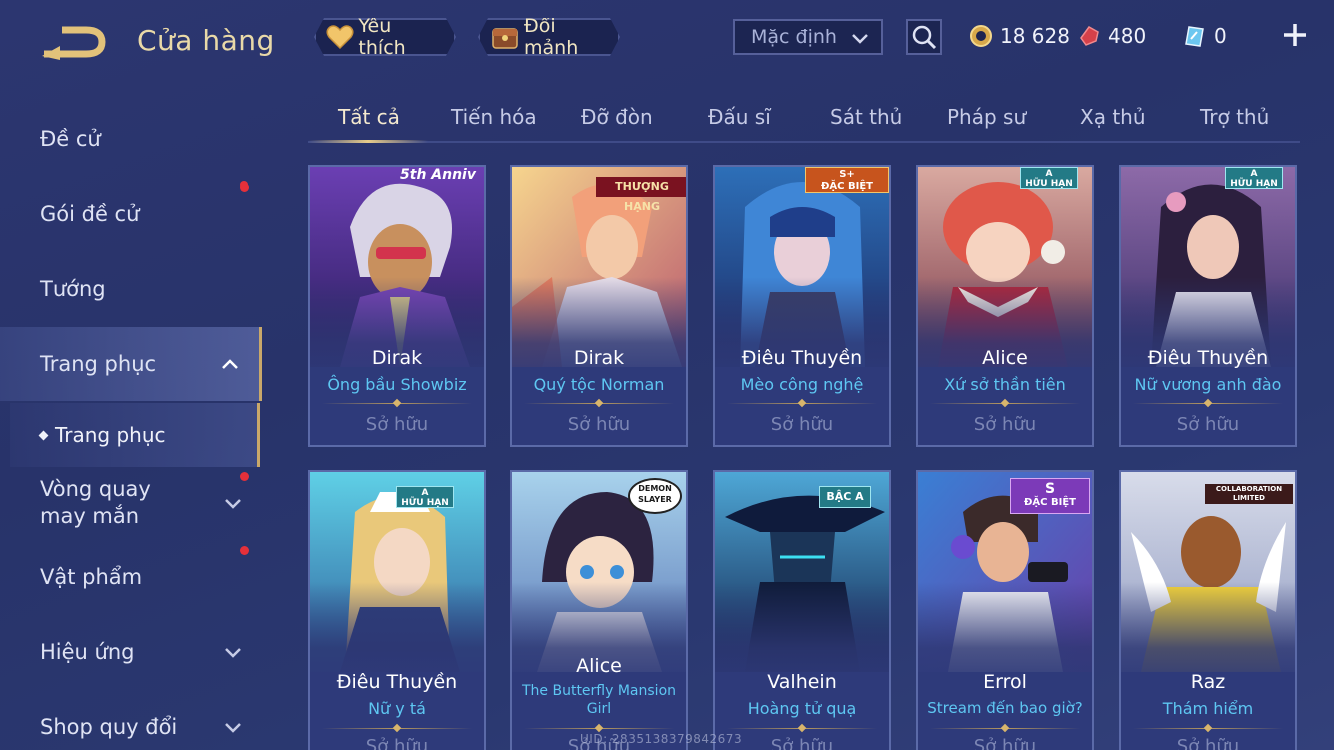 Image resolution: width=1334 pixels, height=750 pixels. I want to click on search-button, so click(924, 37).